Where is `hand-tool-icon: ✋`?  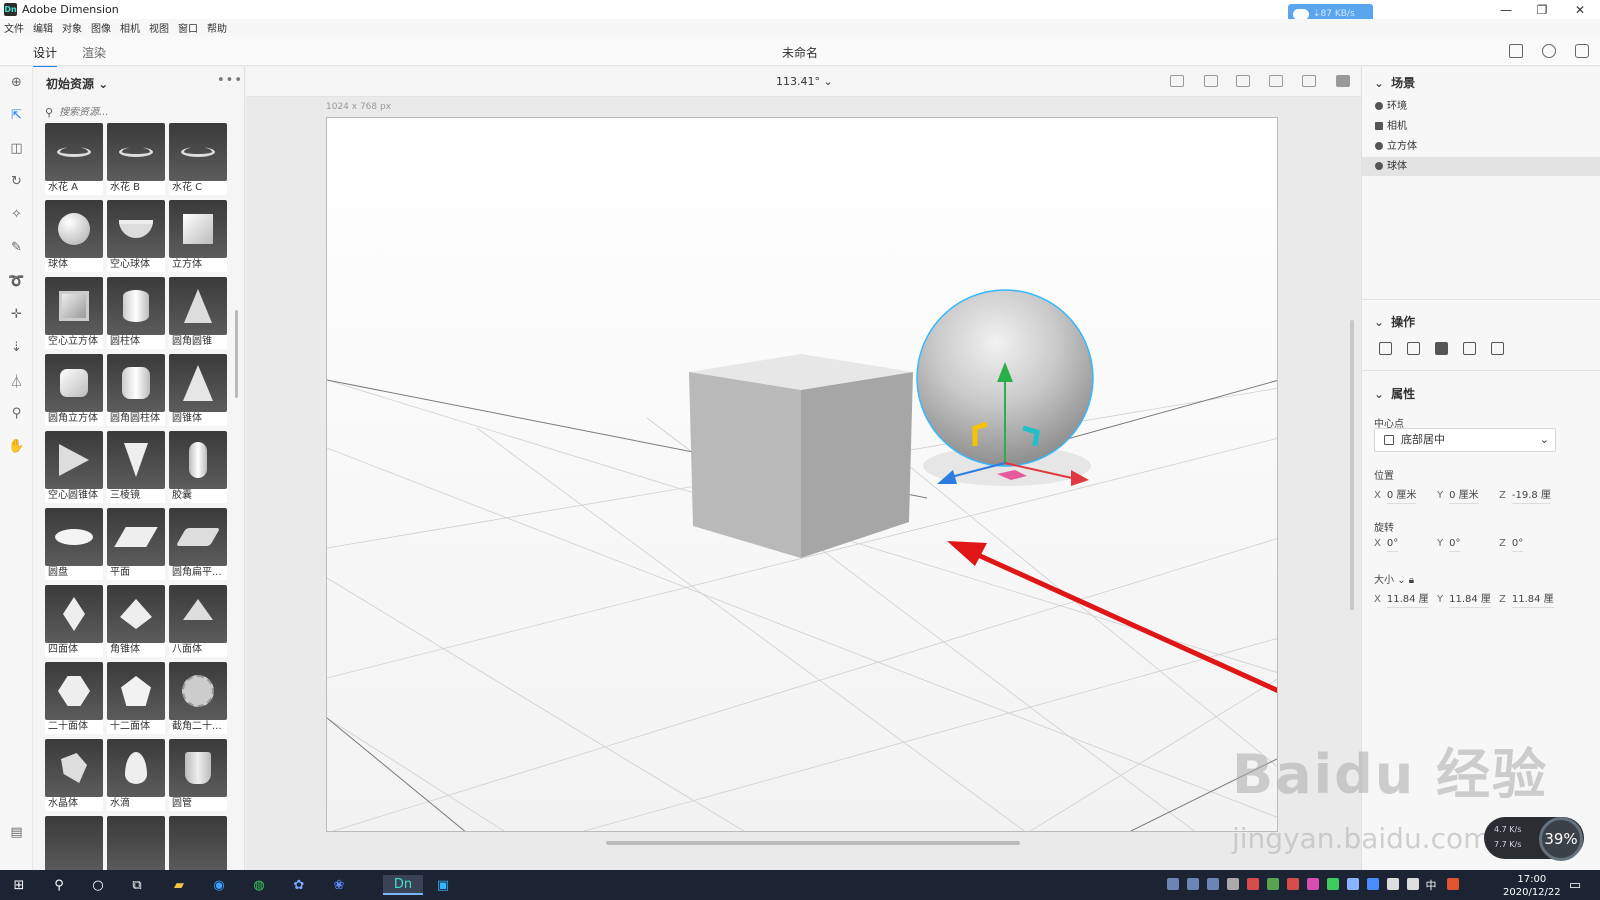
hand-tool-icon: ✋ is located at coordinates (16, 446).